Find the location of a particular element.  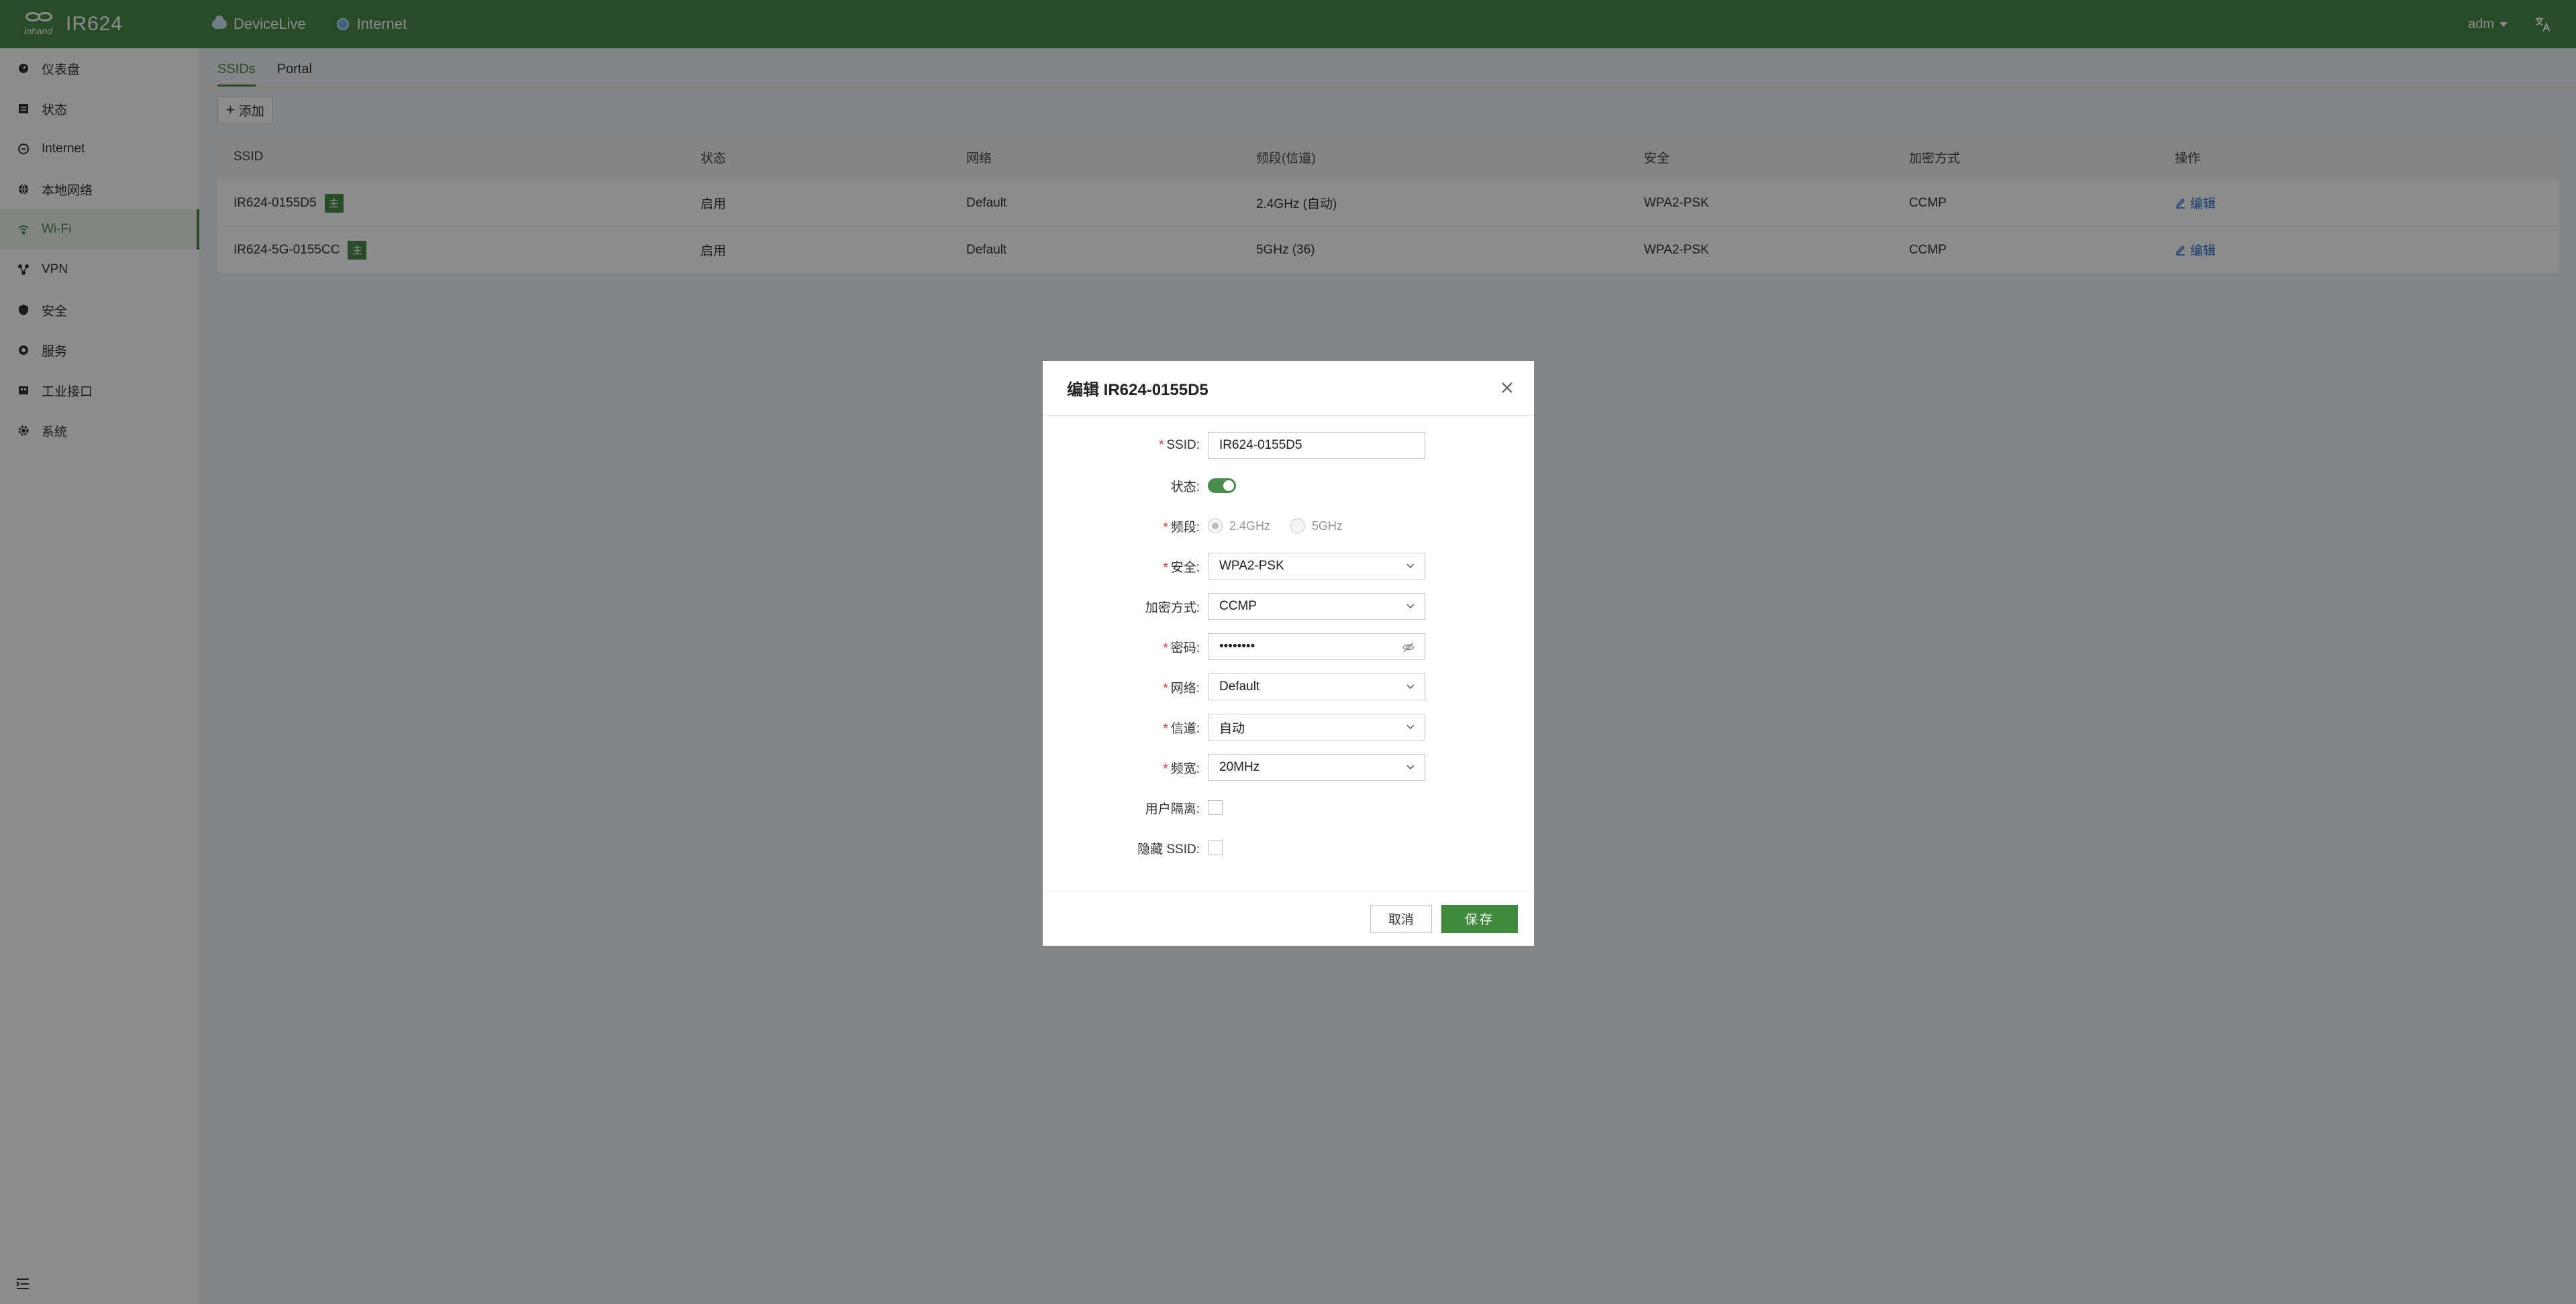

band-radio-24ghz is located at coordinates (1215, 526).